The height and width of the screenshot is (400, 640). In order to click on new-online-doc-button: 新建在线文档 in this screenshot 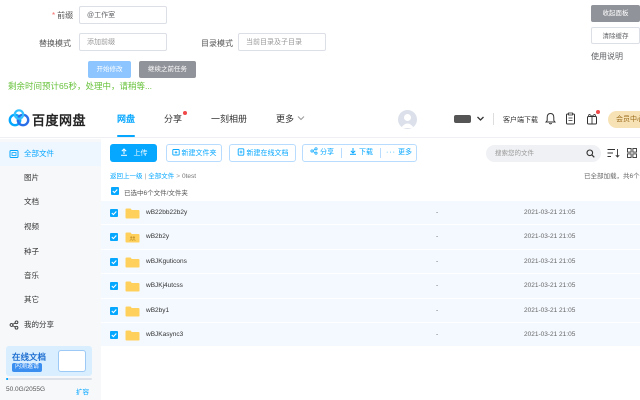, I will do `click(262, 153)`.